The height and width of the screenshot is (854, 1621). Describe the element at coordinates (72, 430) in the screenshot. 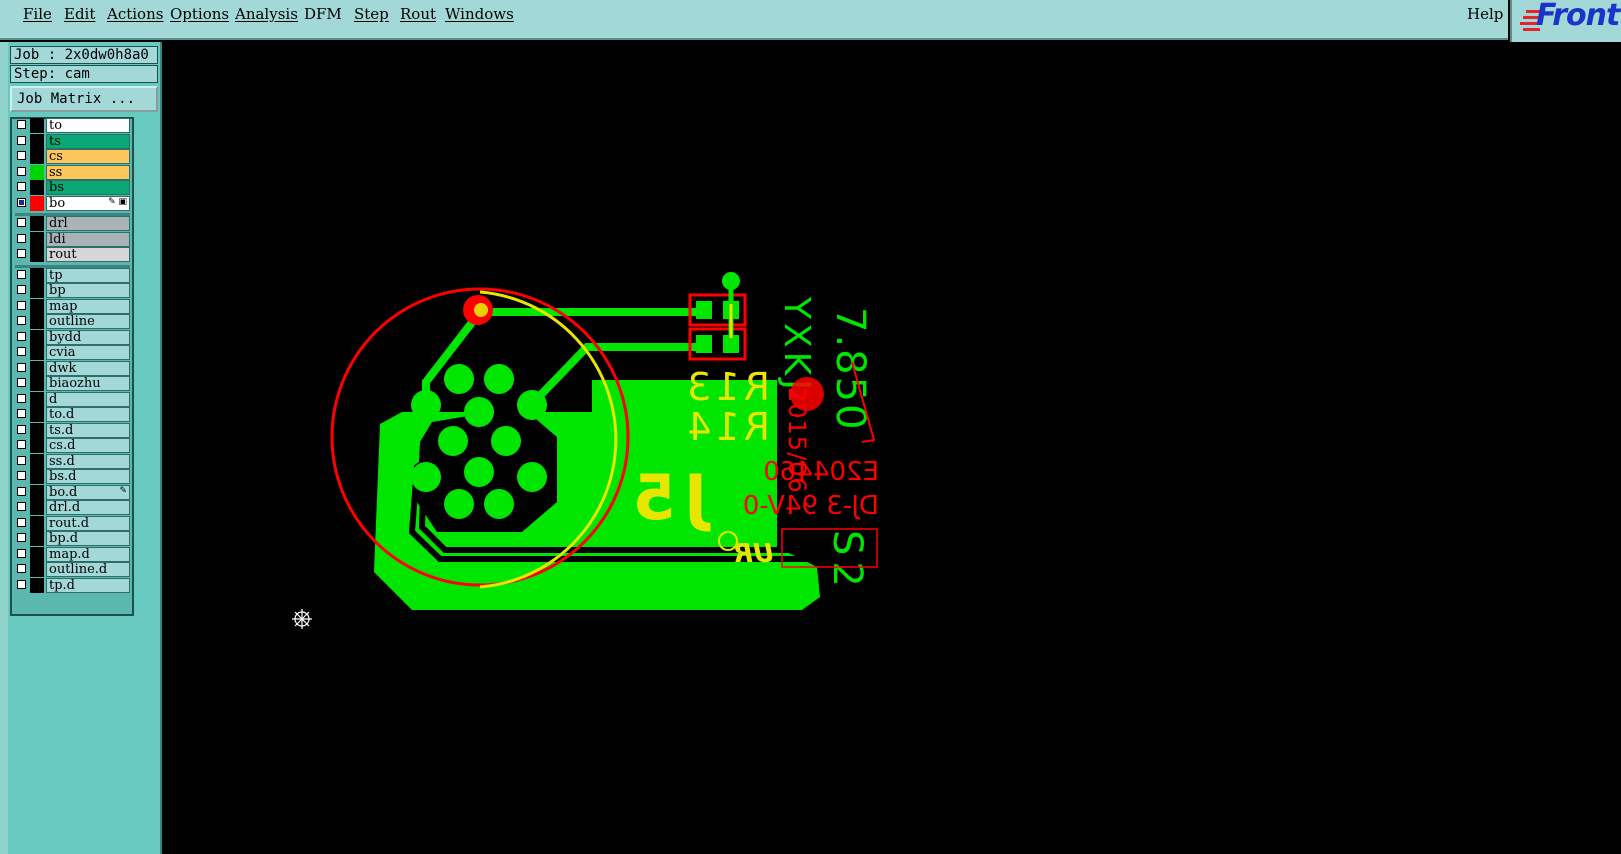

I see `layer-row-ts-d: ts.d` at that location.